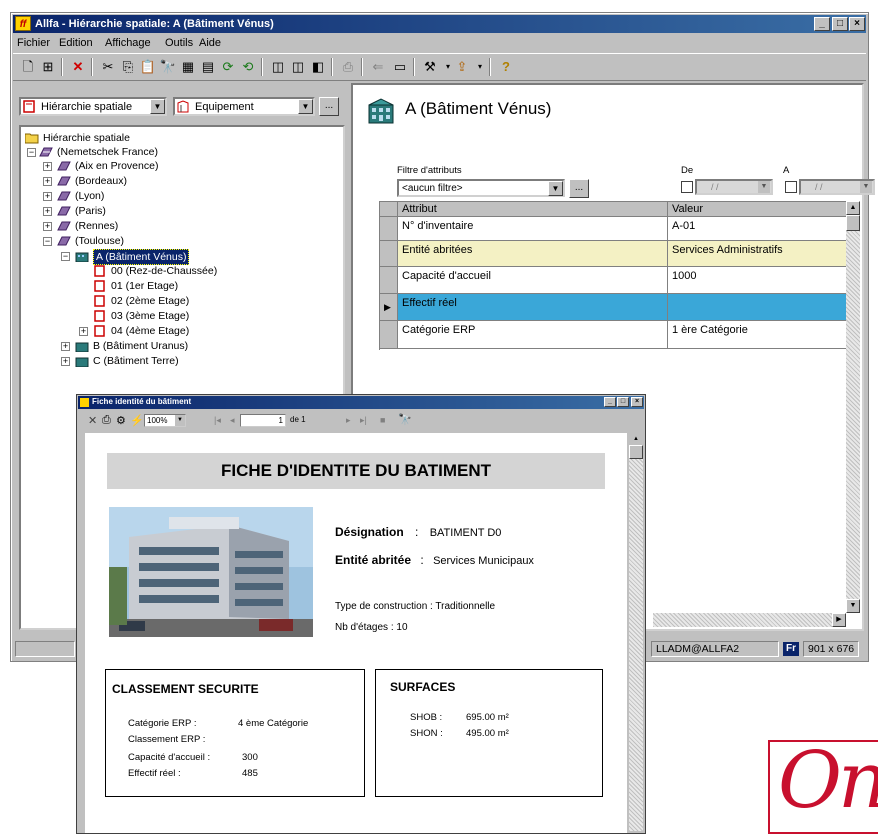 The width and height of the screenshot is (878, 834). I want to click on filter-combo: <aucun filtre> ▼, so click(481, 188).